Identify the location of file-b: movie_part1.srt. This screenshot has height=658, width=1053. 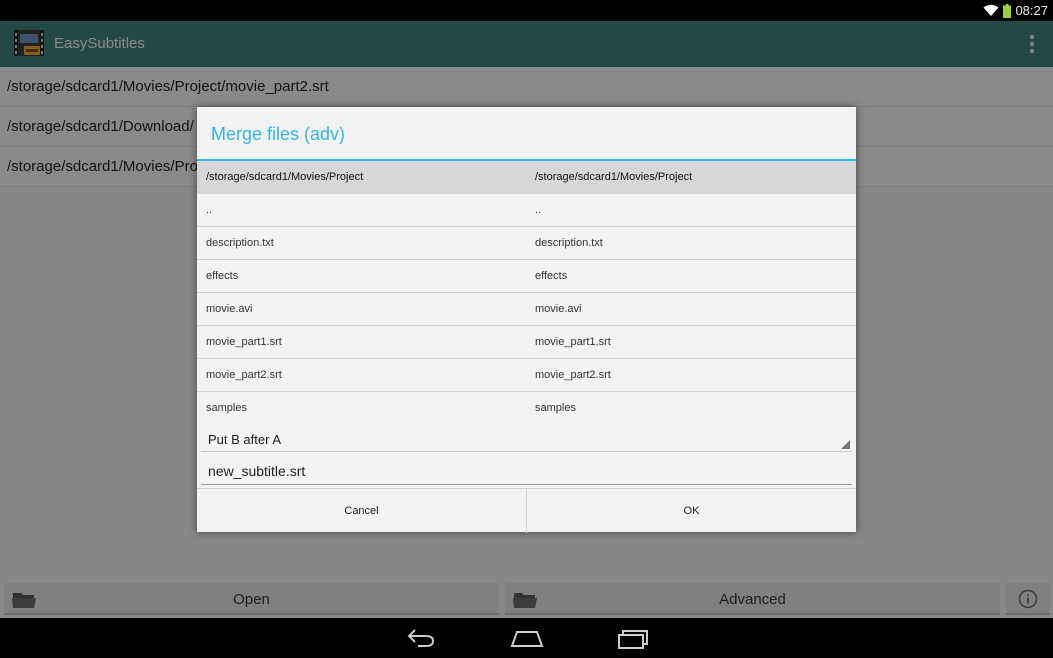
(573, 342).